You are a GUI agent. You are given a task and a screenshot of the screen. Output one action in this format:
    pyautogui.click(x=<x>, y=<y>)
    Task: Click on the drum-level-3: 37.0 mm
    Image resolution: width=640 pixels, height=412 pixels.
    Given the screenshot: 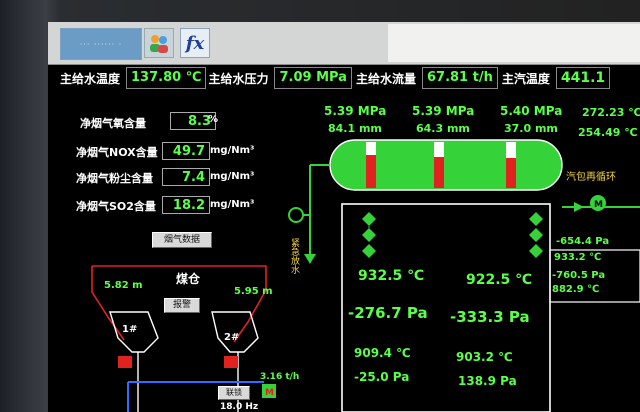 What is the action you would take?
    pyautogui.click(x=531, y=128)
    